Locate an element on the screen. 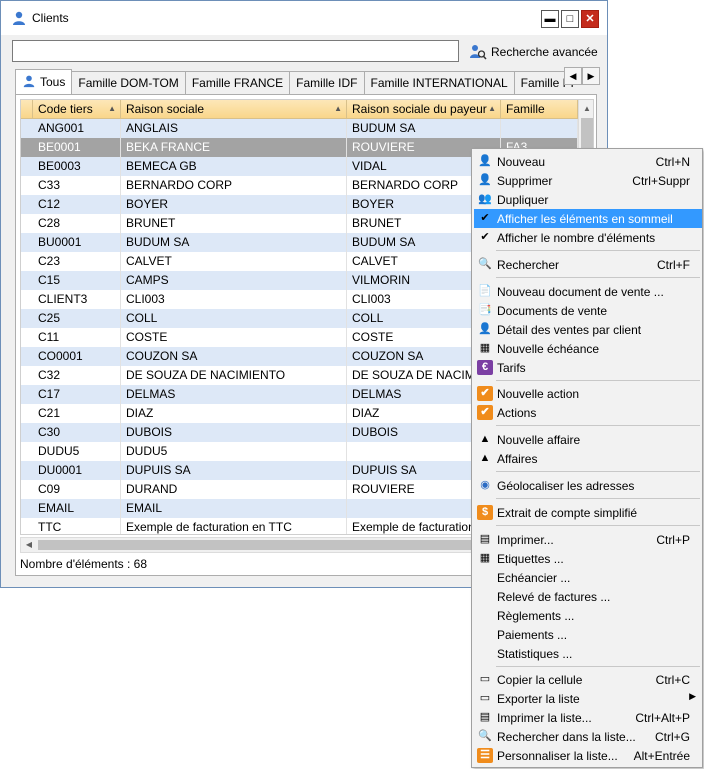  menu-item: ◉ Géolocaliser les adresses is located at coordinates (588, 485).